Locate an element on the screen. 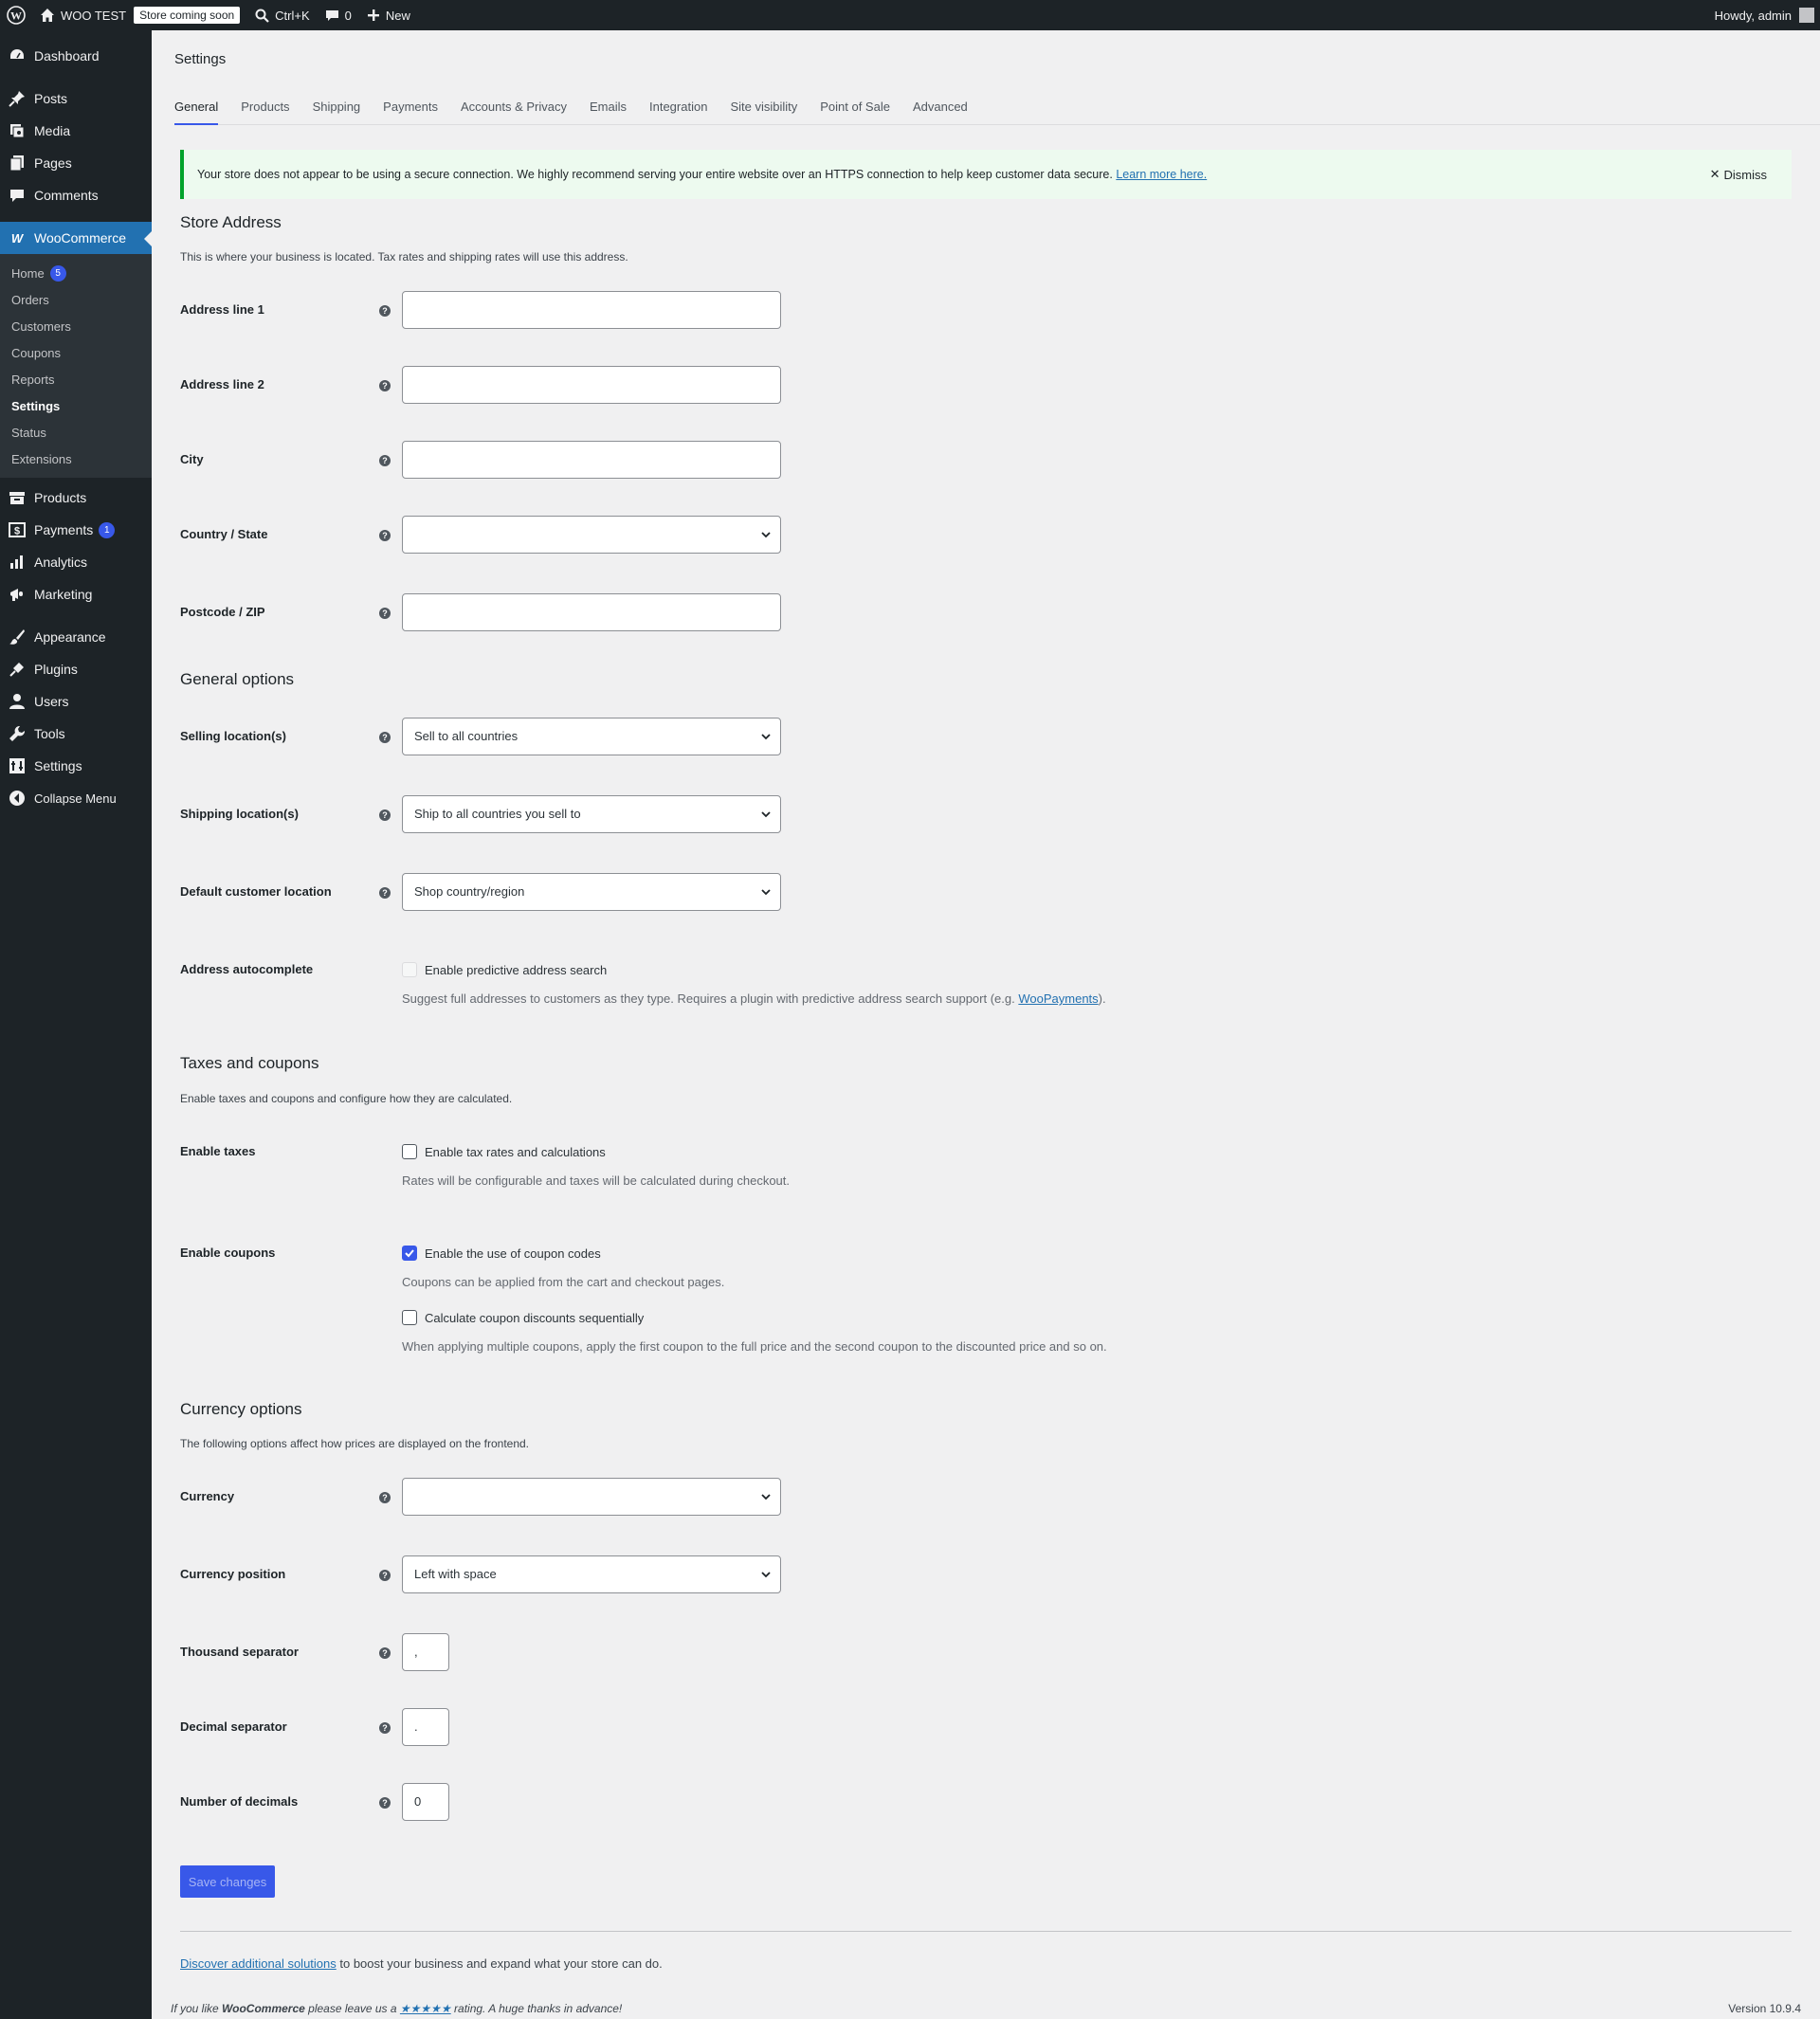 The image size is (1820, 2019). command-search: Ctrl+K is located at coordinates (282, 15).